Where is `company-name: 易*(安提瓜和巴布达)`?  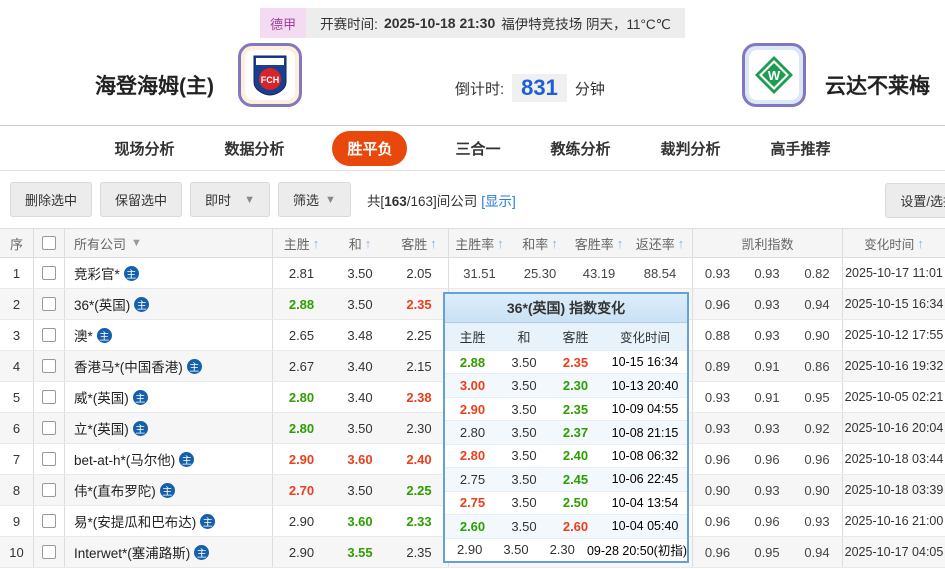 company-name: 易*(安提瓜和巴布达) is located at coordinates (135, 521).